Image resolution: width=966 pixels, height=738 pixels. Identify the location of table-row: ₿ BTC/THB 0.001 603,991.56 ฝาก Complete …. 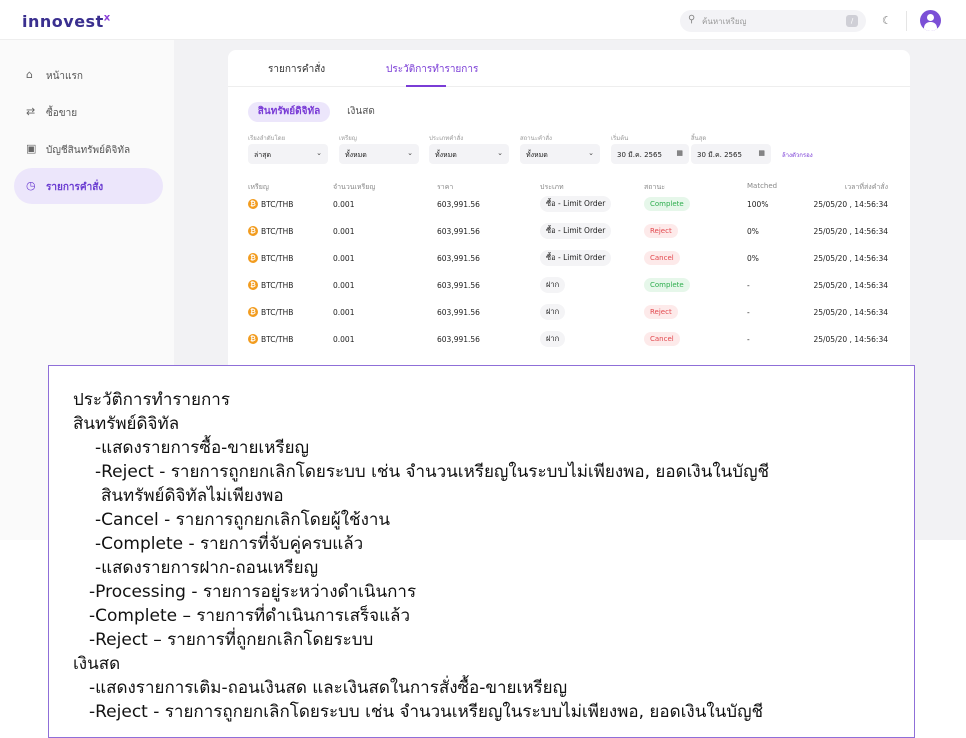
(568, 286).